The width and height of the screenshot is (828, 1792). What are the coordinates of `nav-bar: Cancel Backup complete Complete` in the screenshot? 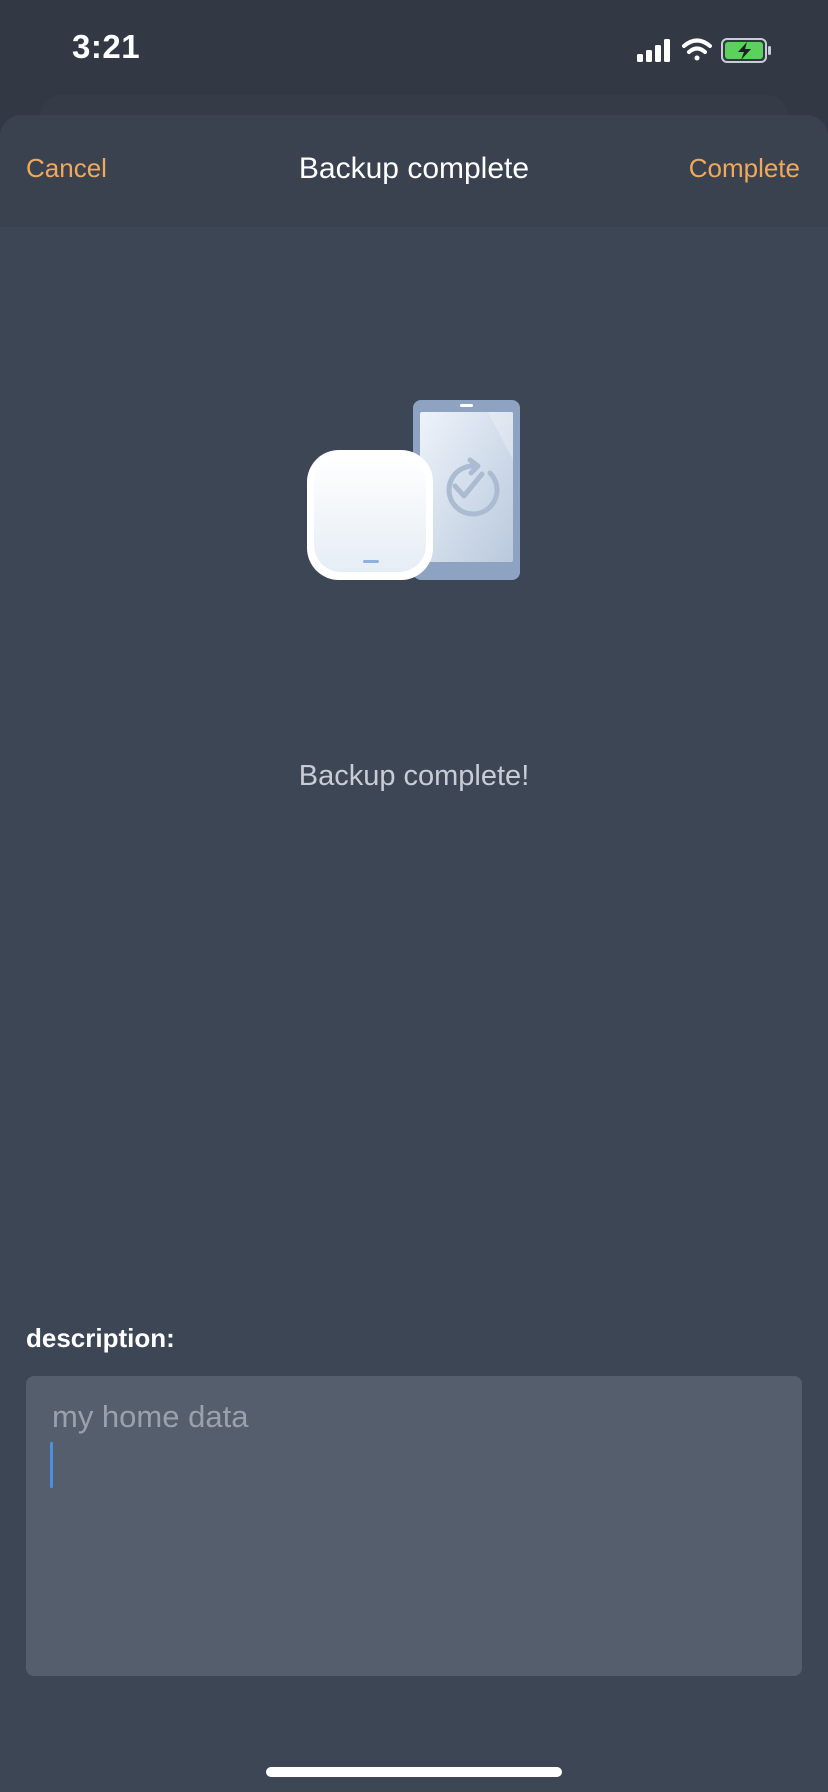 It's located at (414, 171).